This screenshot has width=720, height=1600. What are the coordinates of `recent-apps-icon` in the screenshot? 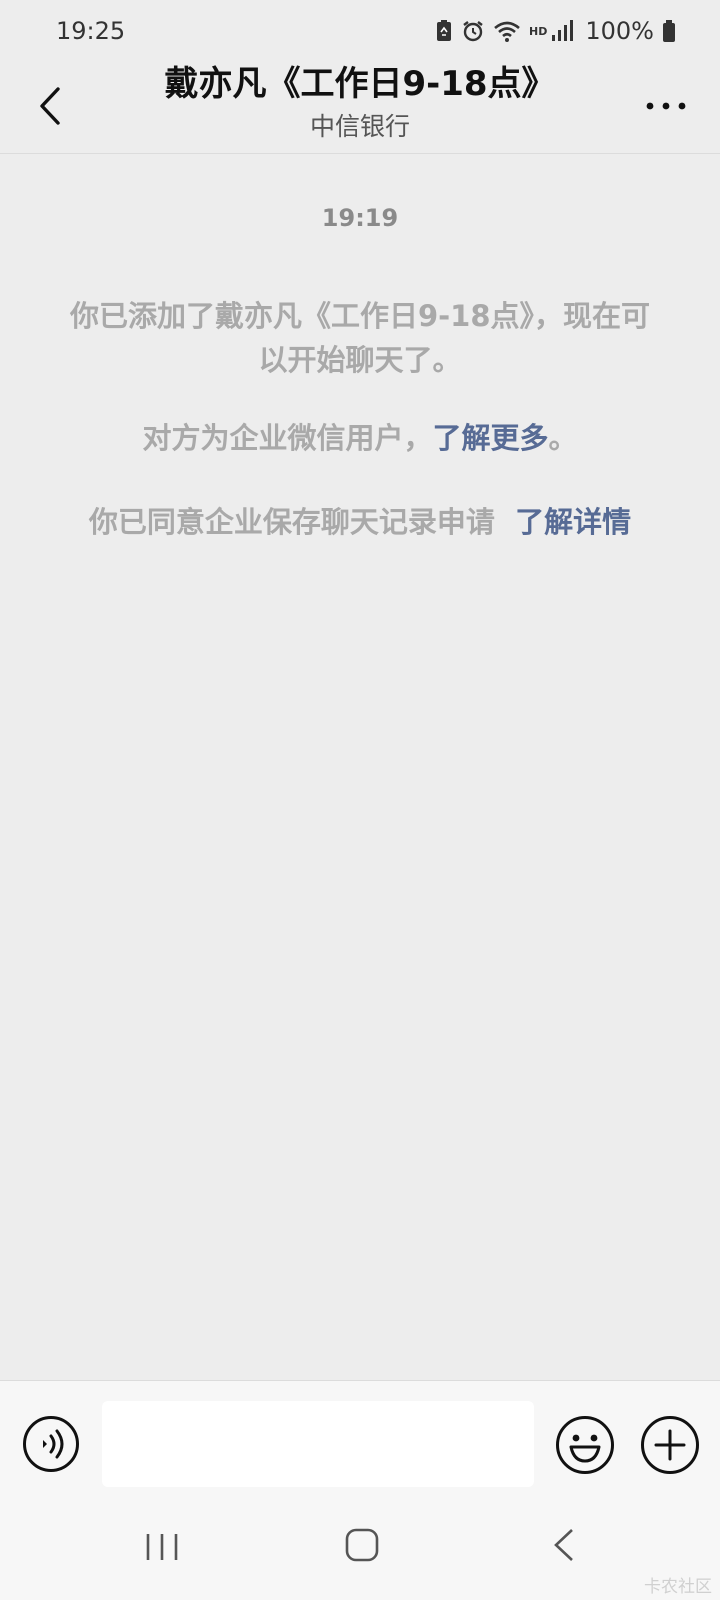 It's located at (162, 1547).